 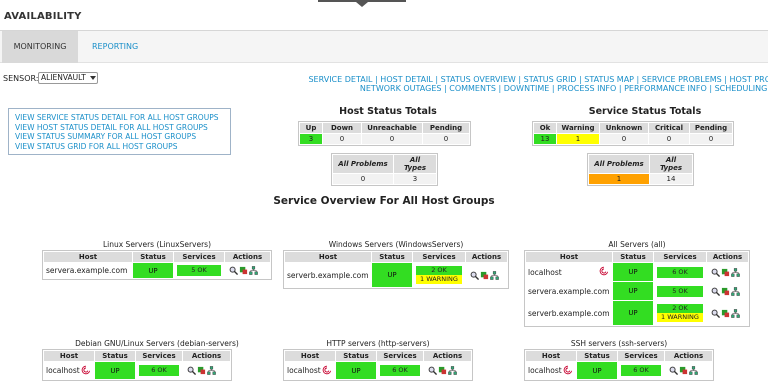 I want to click on nav-status-grid: STATUS GRID, so click(x=550, y=79).